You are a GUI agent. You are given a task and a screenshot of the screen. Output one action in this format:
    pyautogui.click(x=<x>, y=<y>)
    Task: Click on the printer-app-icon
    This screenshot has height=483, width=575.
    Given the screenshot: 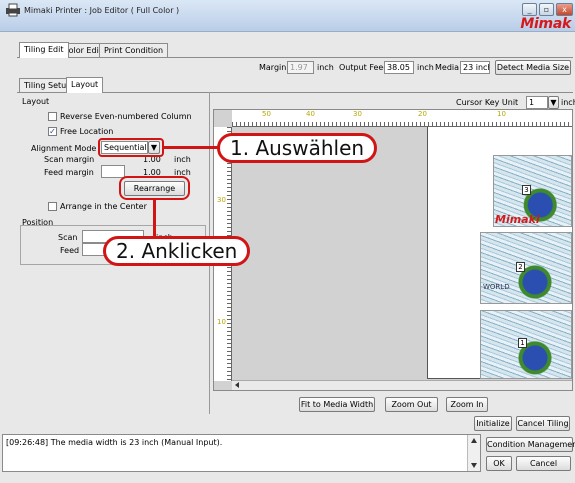 What is the action you would take?
    pyautogui.click(x=13, y=10)
    